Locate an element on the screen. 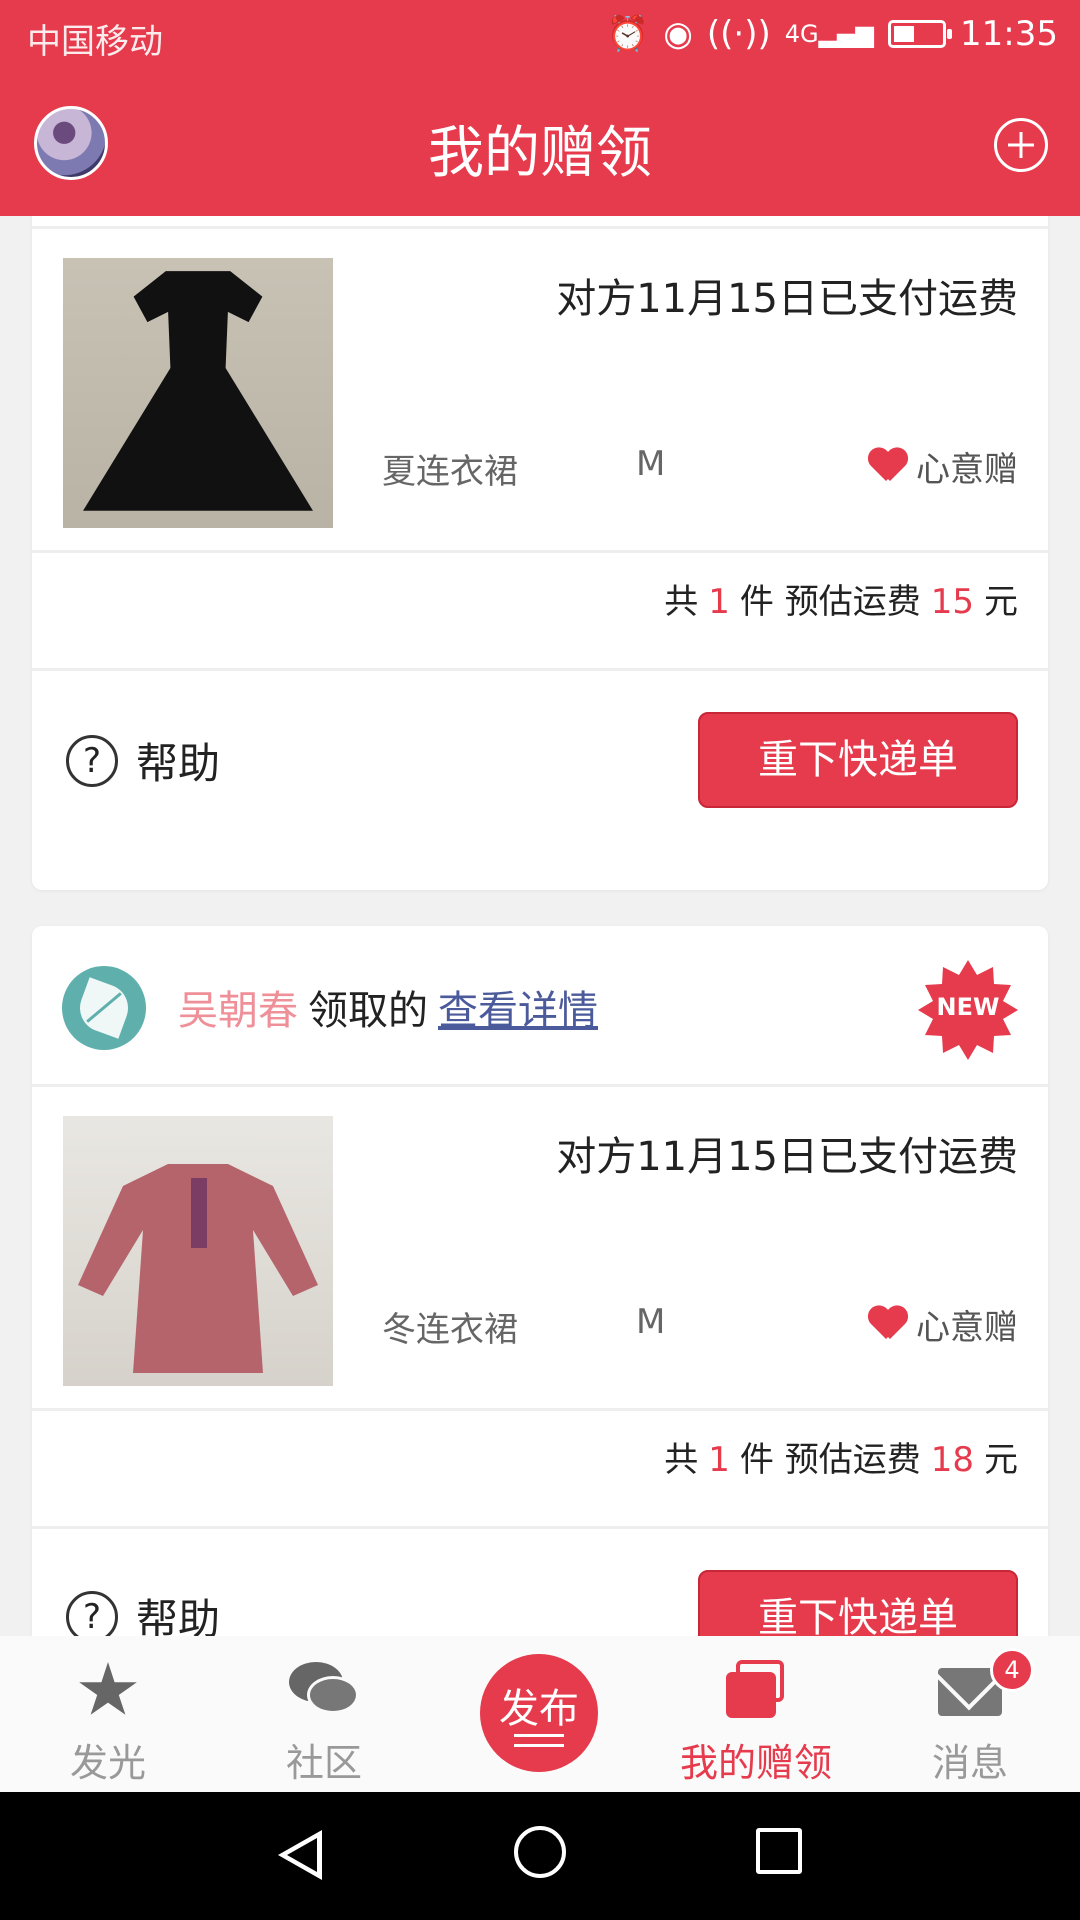  clock: 11:35 is located at coordinates (1009, 34).